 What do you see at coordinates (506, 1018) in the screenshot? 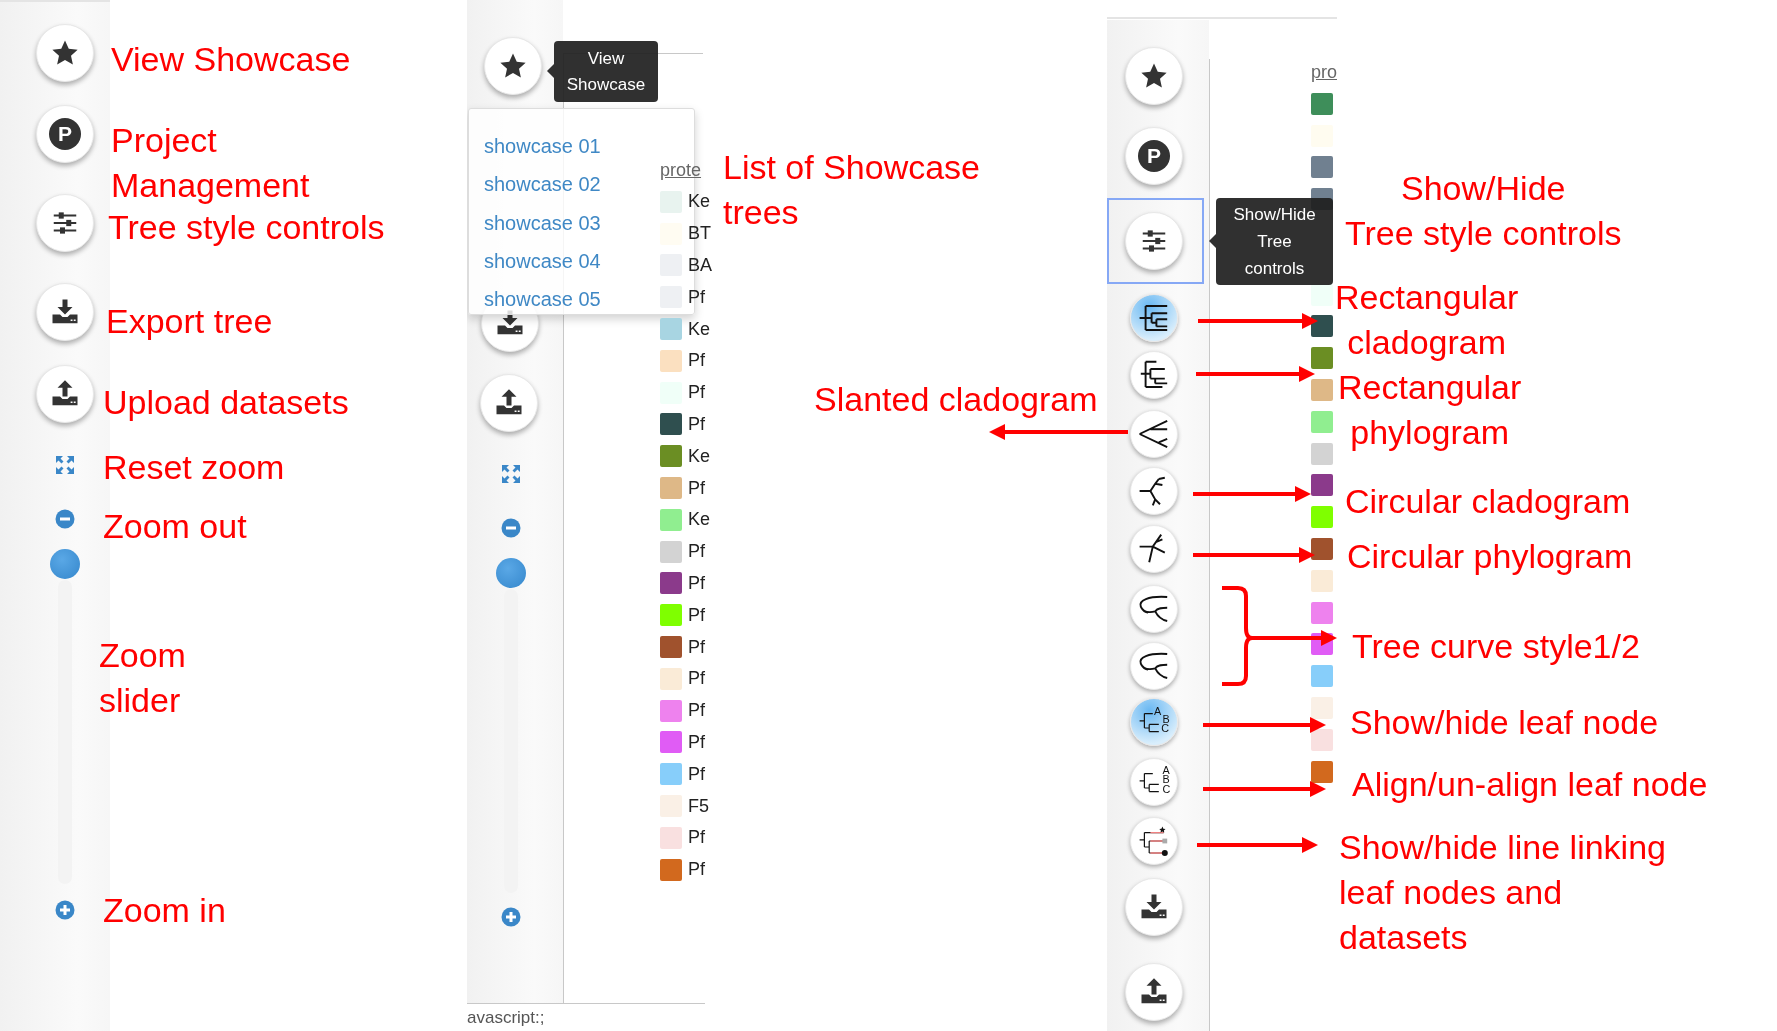
I see `status-bar-text: avascript:;` at bounding box center [506, 1018].